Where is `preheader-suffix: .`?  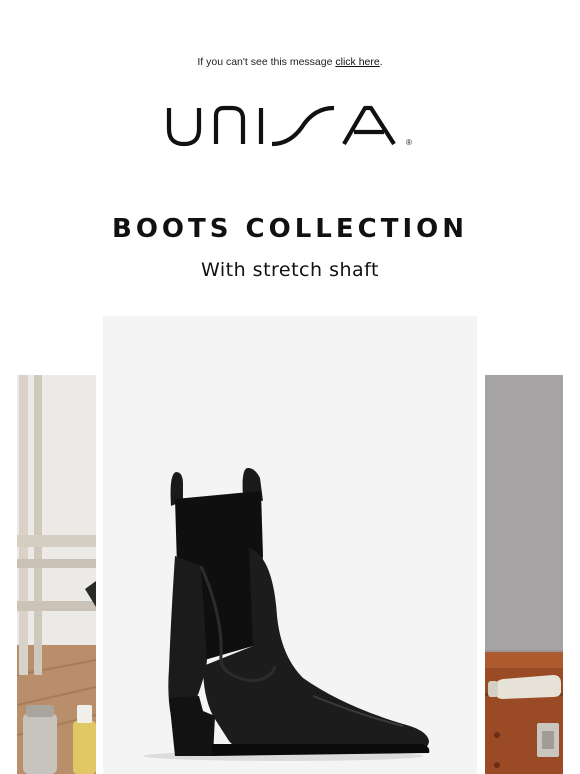 preheader-suffix: . is located at coordinates (381, 62).